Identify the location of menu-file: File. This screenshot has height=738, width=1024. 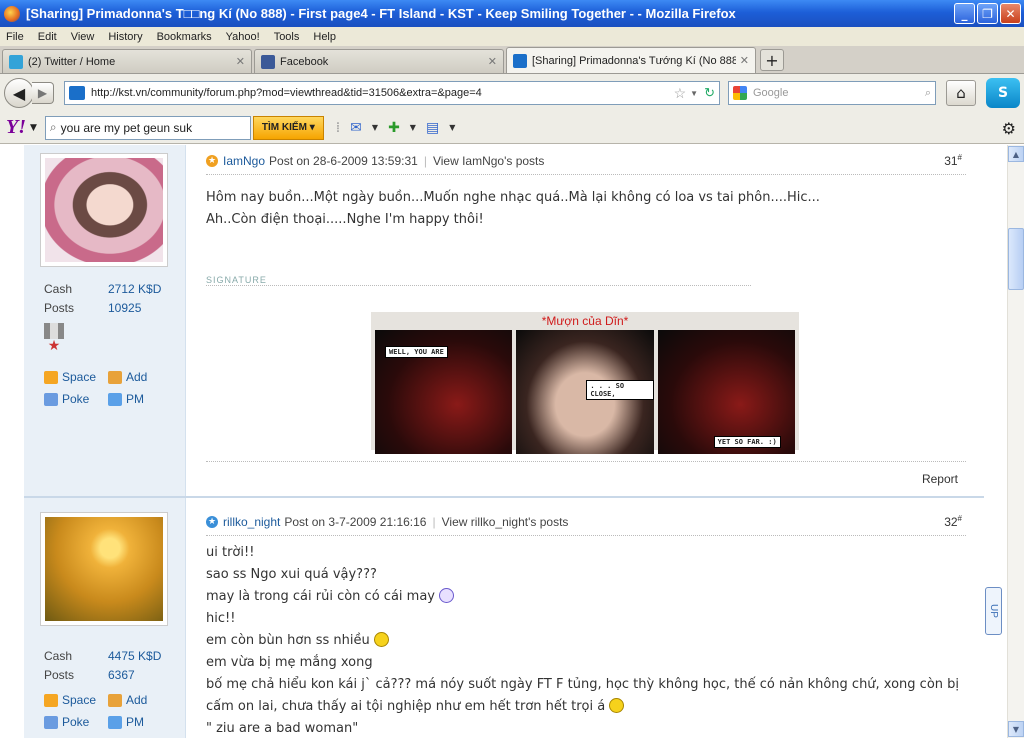
(16, 37).